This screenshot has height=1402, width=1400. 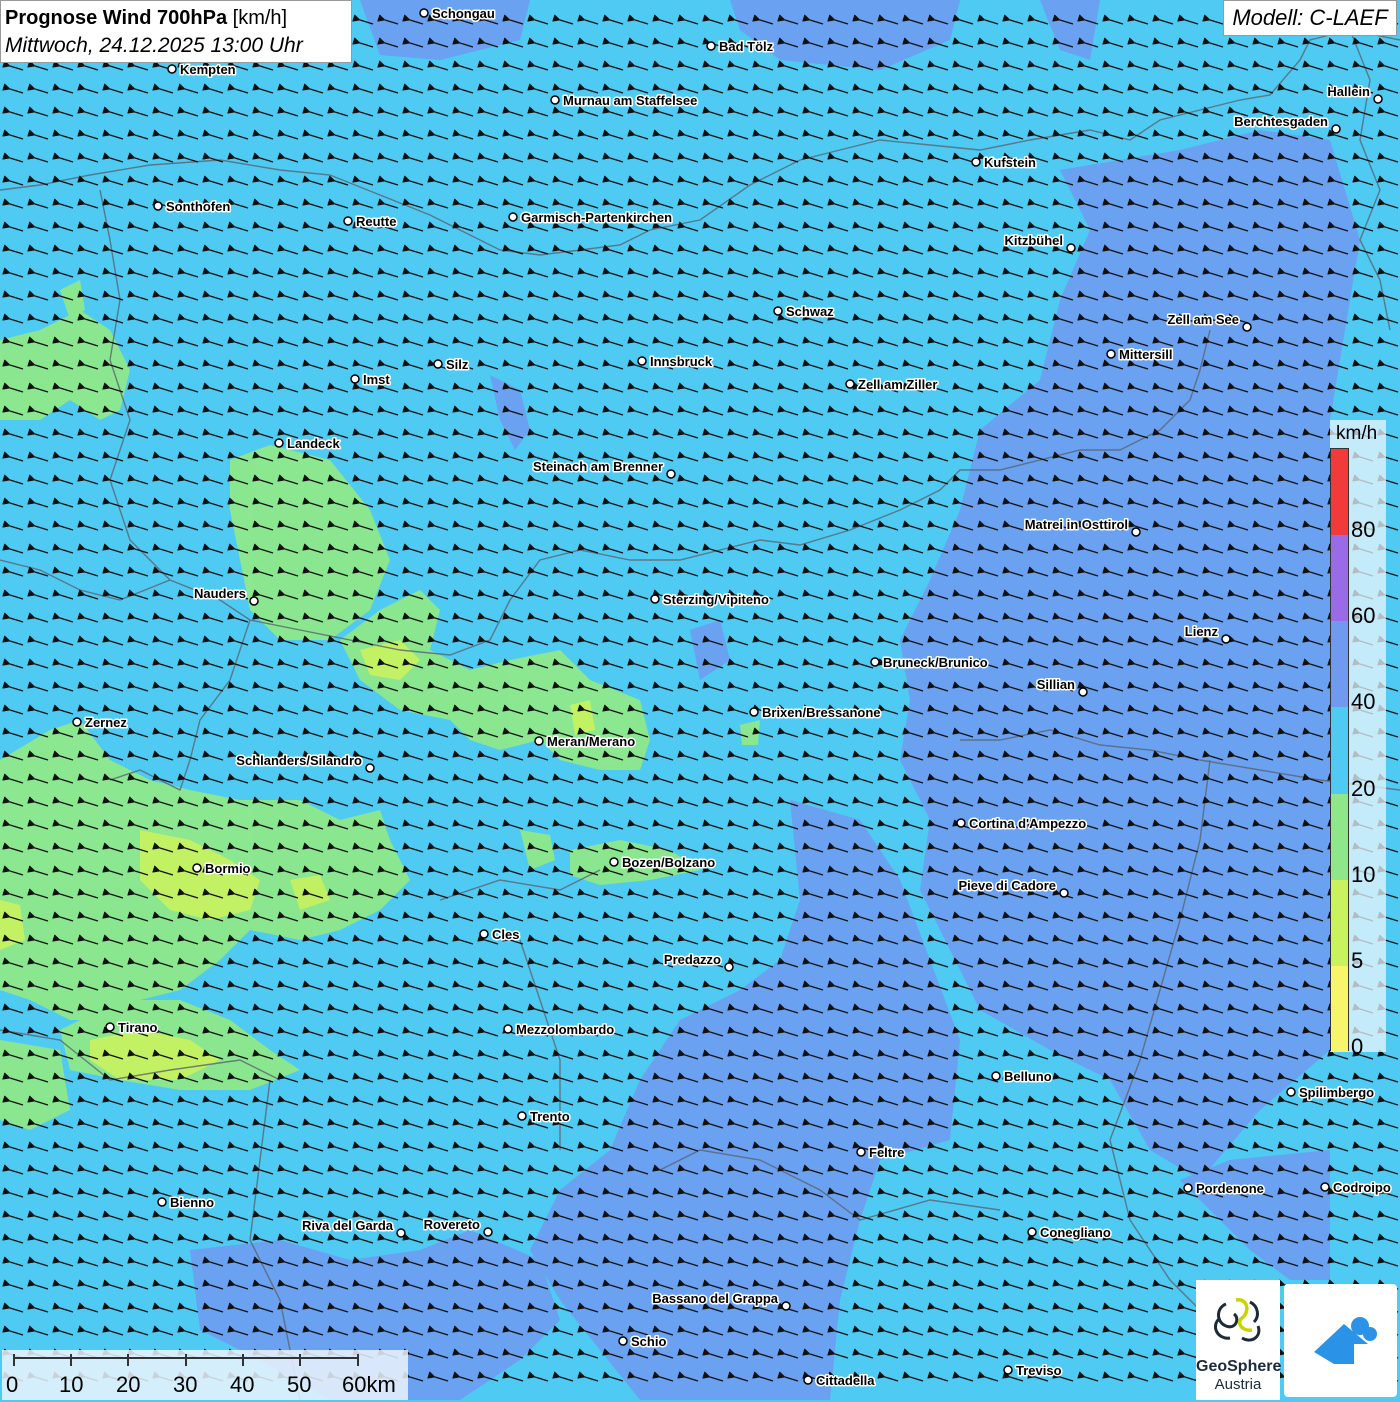 I want to click on geosphere-logo: GeoSphere Austria, so click(x=1239, y=1340).